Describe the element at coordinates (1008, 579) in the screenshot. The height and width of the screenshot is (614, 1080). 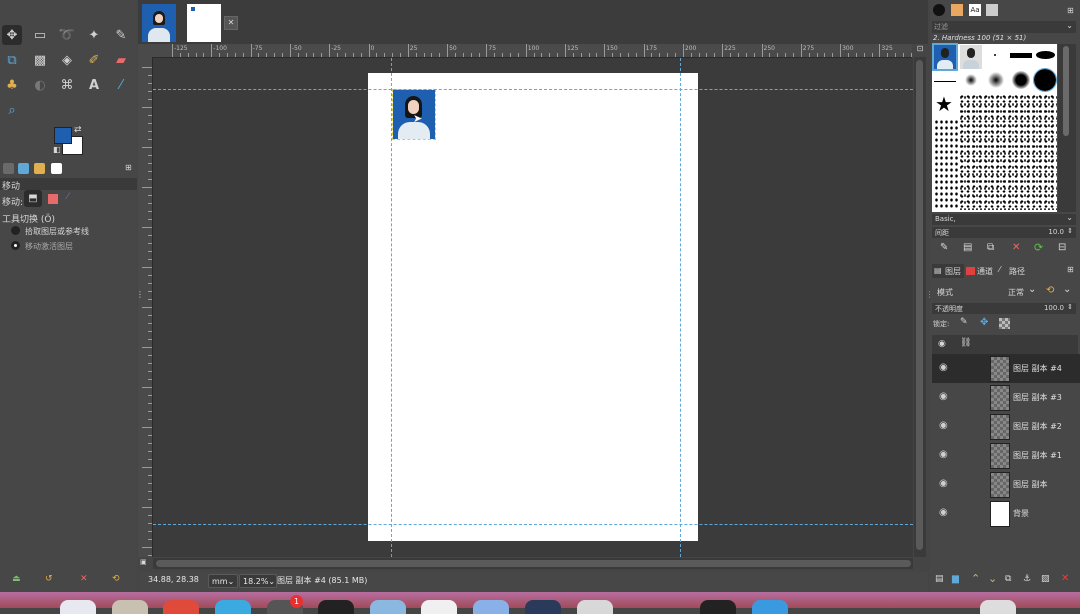
I see `duplicate-layer-icon: ⧉` at that location.